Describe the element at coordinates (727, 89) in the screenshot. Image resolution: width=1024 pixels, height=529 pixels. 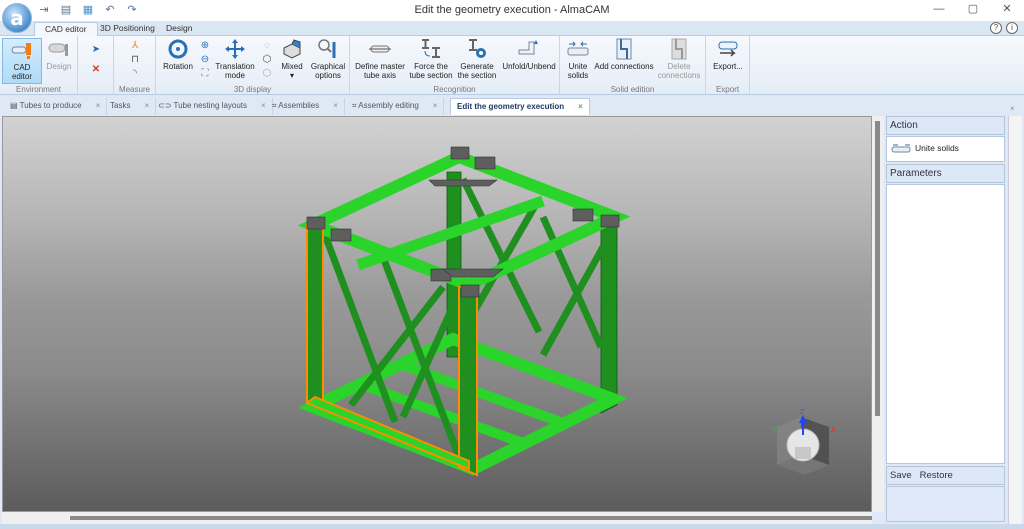
I see `group-label-export: Export` at that location.